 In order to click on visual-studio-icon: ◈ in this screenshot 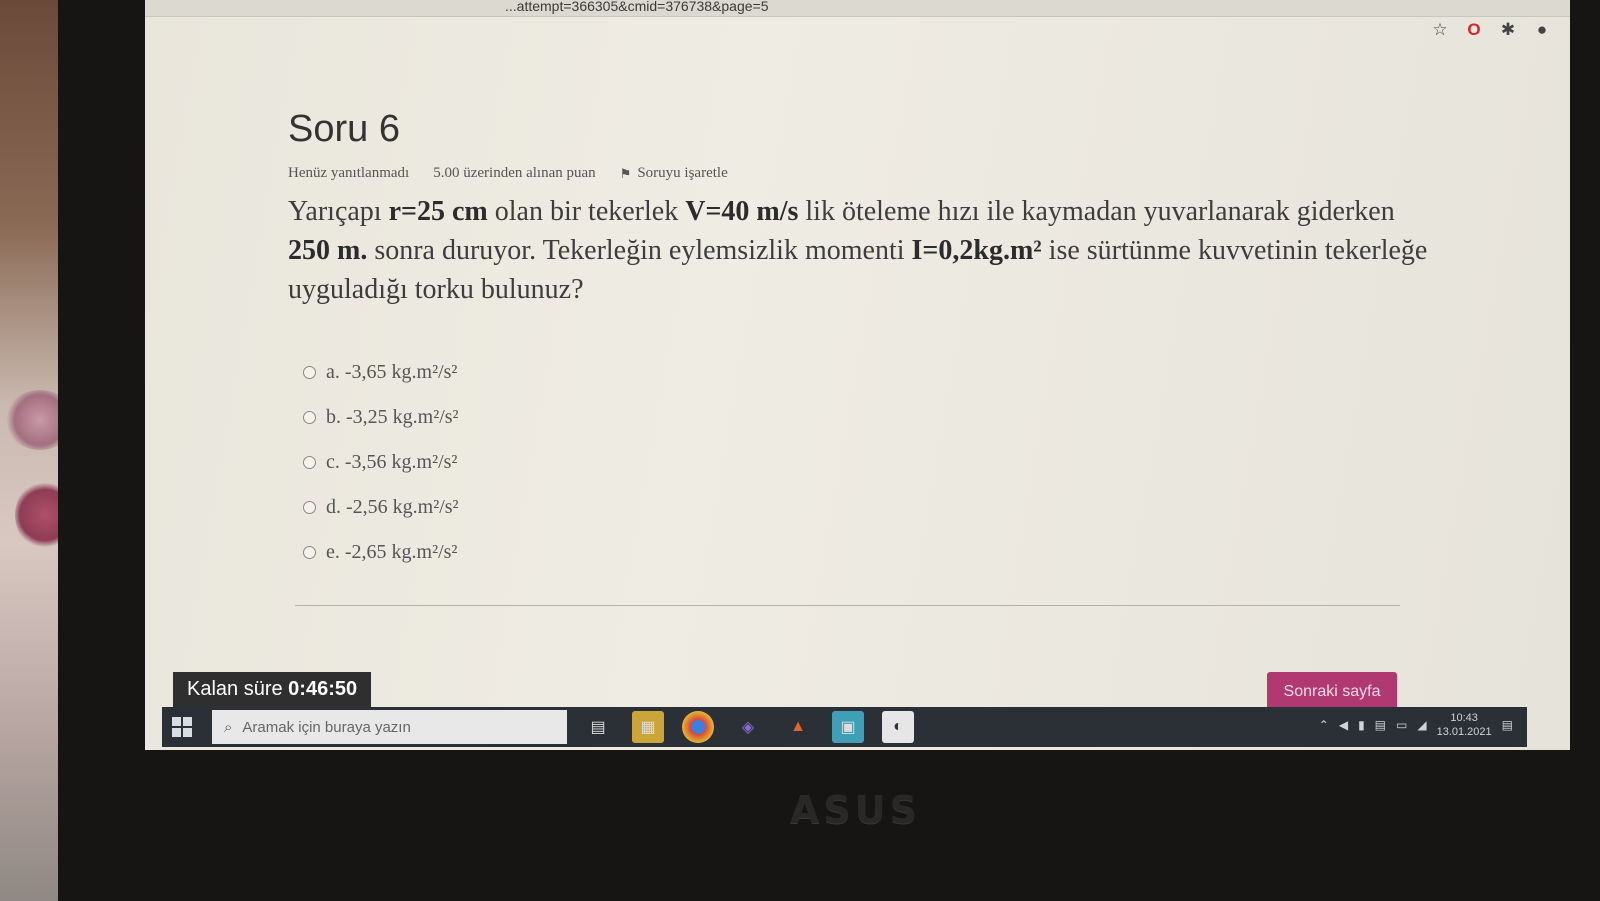, I will do `click(748, 727)`.